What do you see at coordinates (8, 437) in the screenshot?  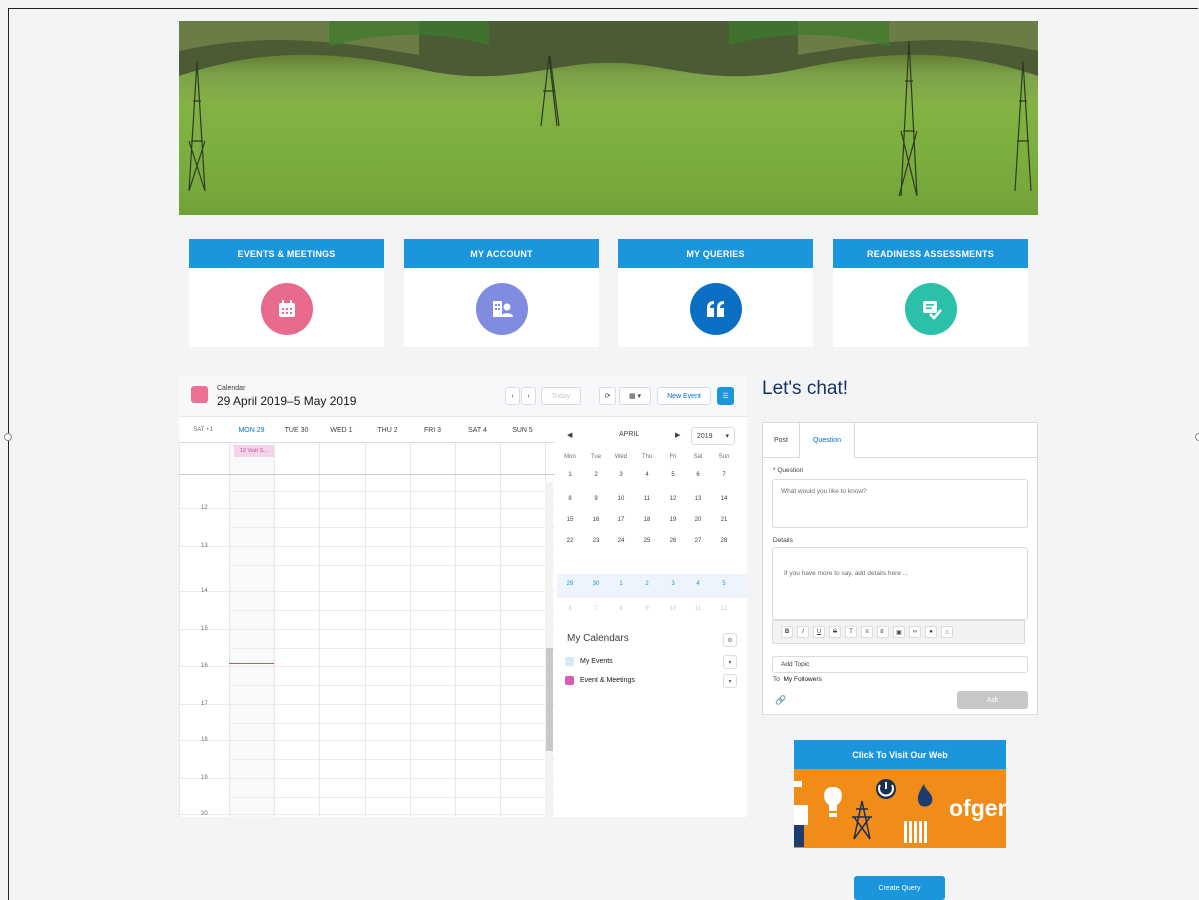 I see `resize-handle-left` at bounding box center [8, 437].